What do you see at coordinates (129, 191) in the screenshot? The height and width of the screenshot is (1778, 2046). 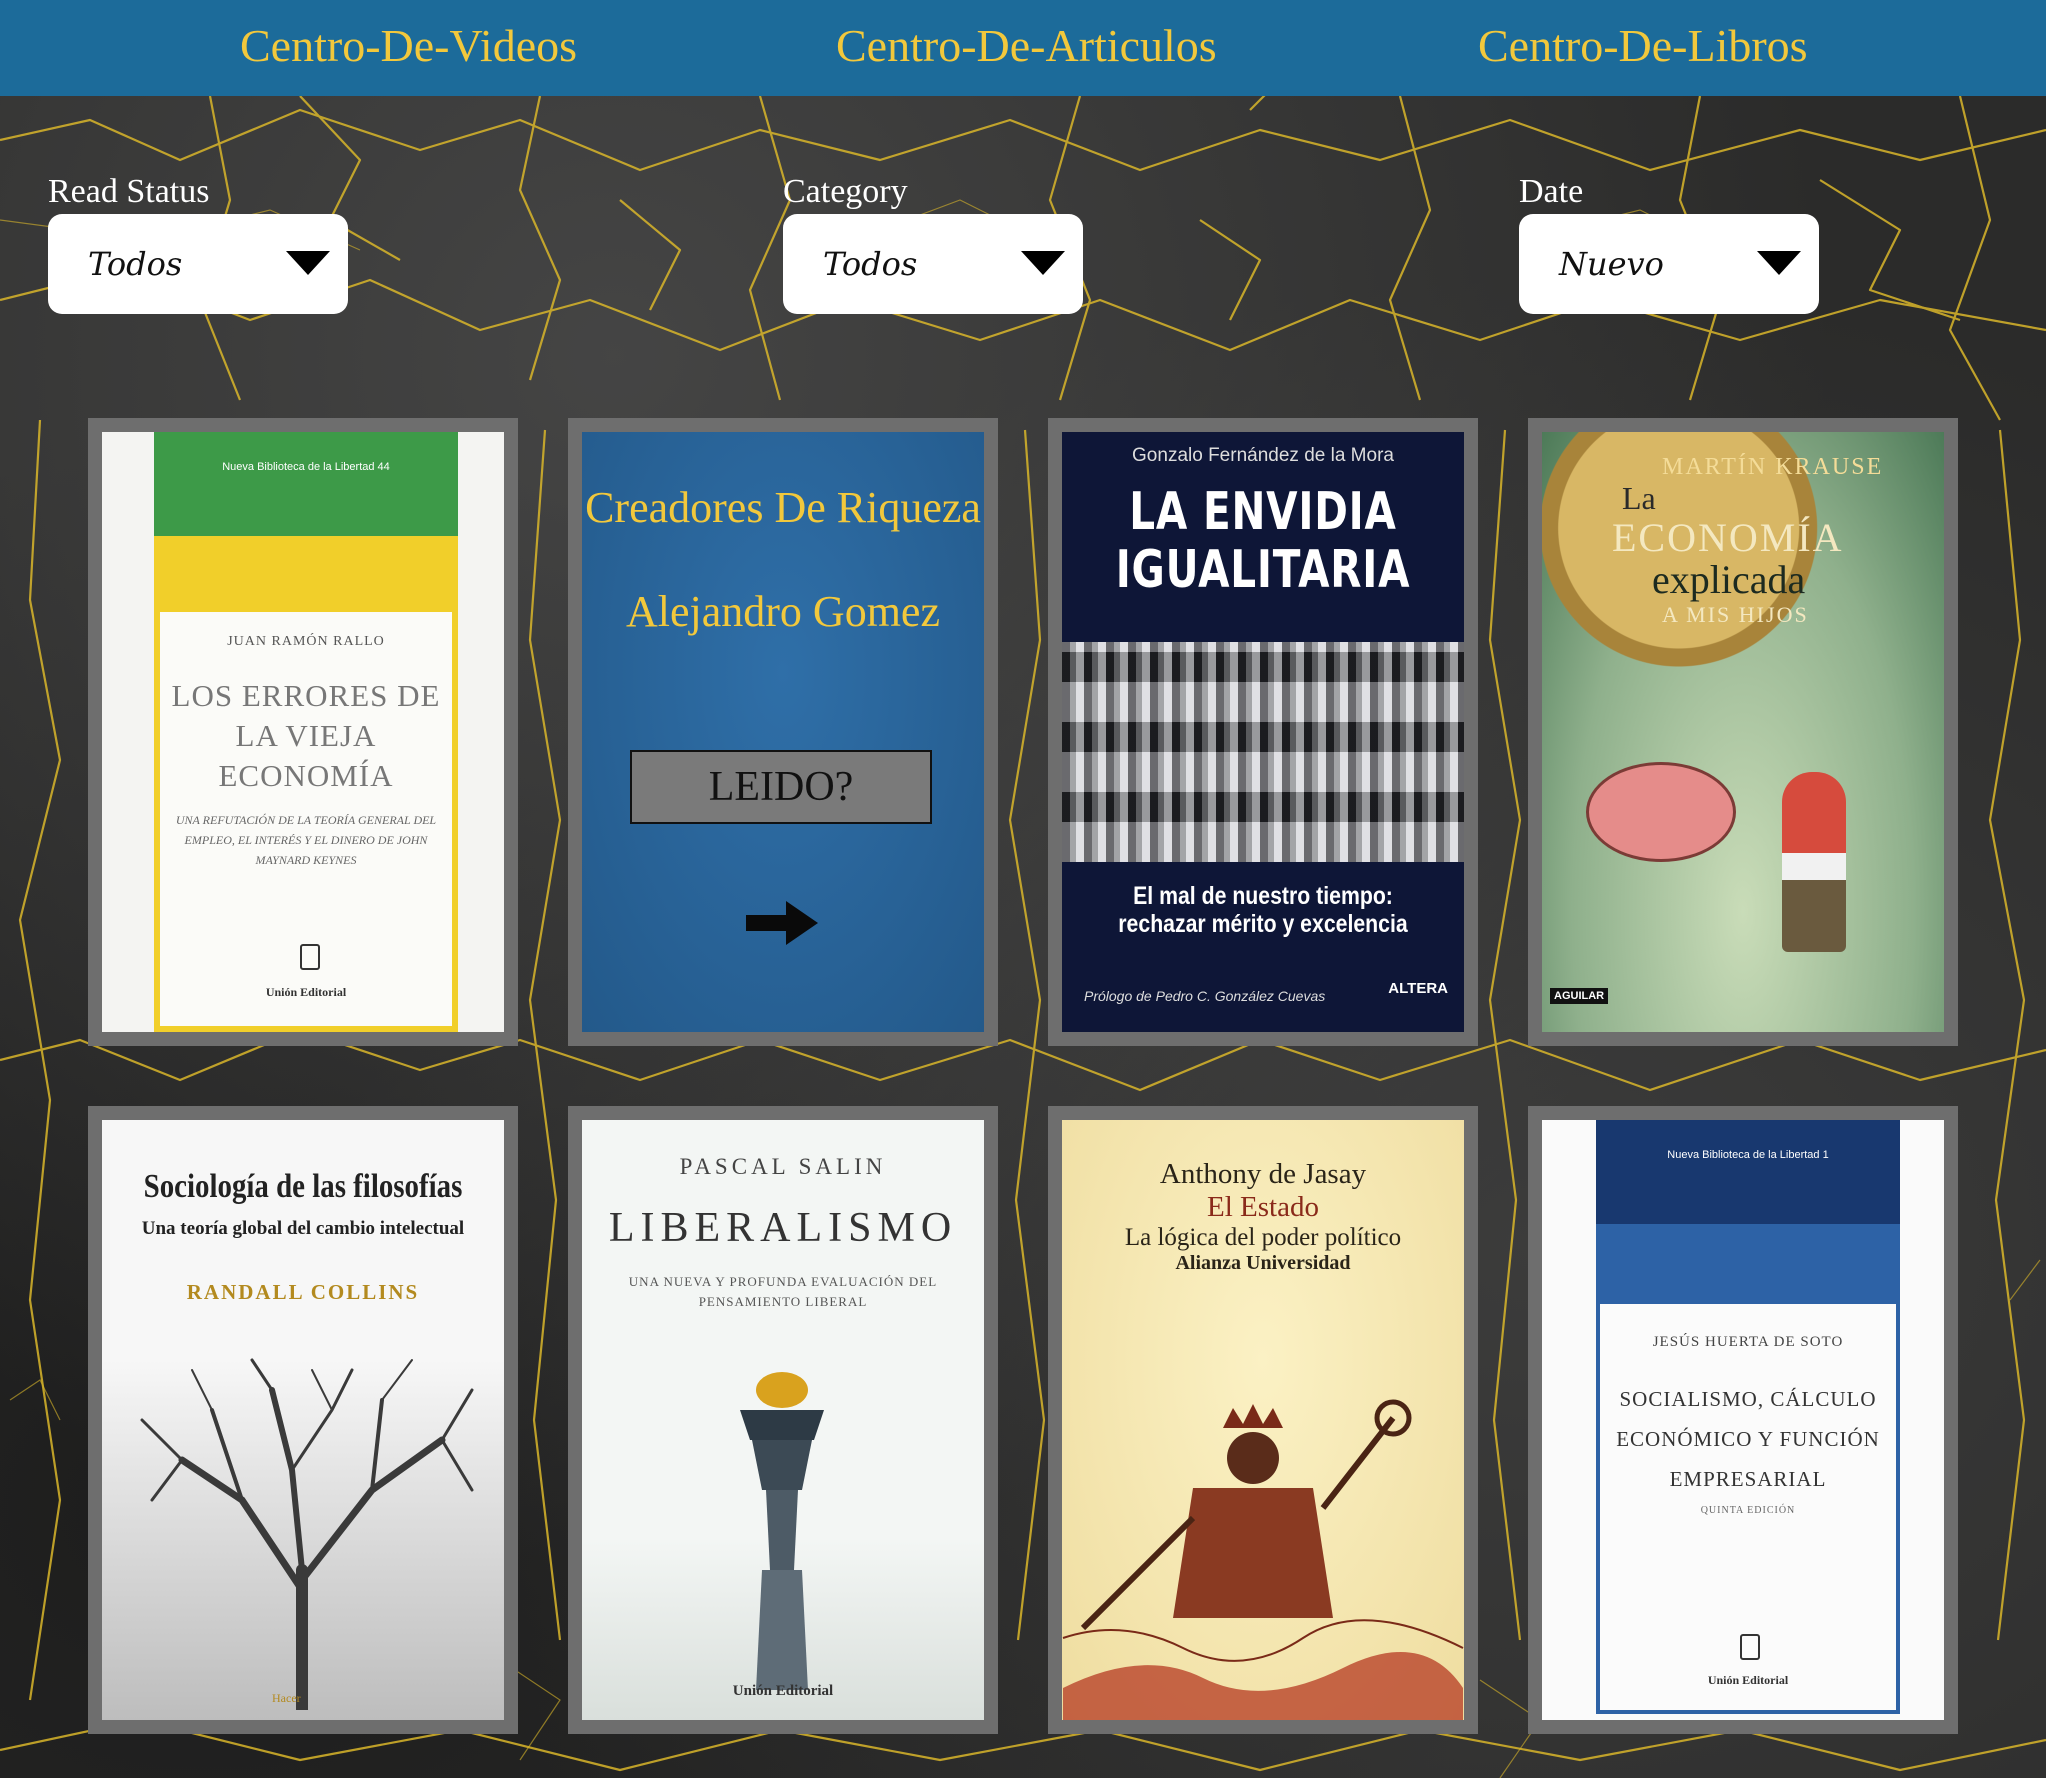 I see `read-status-label: Read Status` at bounding box center [129, 191].